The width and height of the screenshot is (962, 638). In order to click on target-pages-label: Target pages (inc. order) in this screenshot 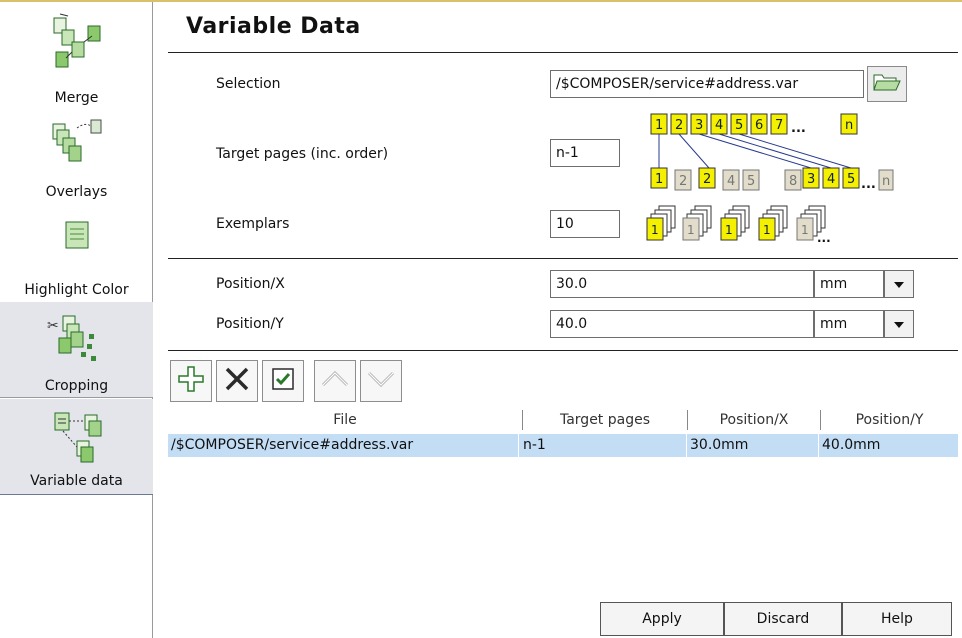, I will do `click(302, 154)`.